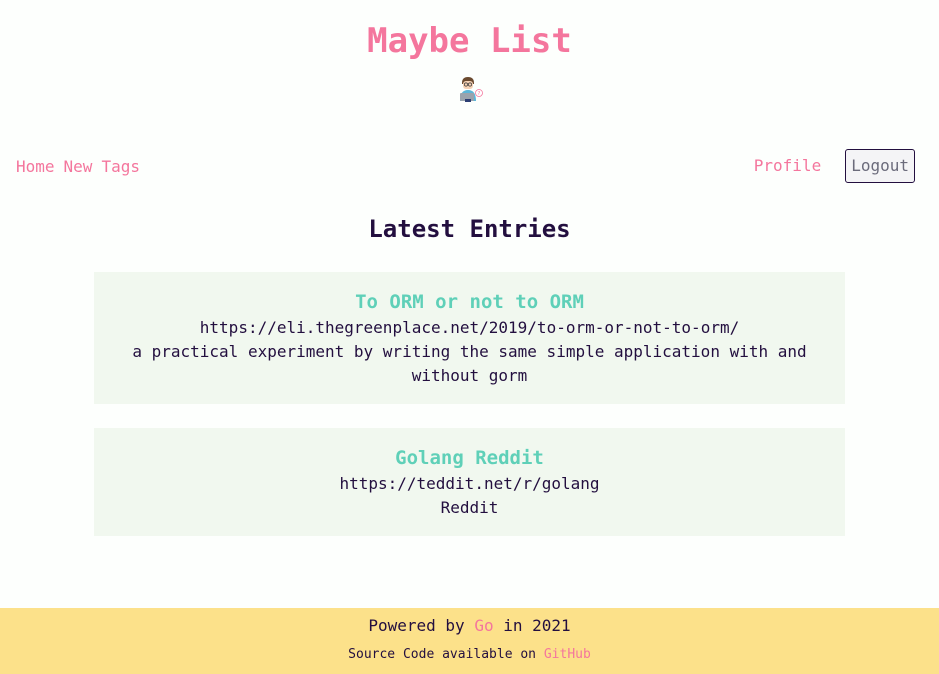 This screenshot has width=939, height=674. Describe the element at coordinates (120, 167) in the screenshot. I see `nav-tags-link: Tags` at that location.